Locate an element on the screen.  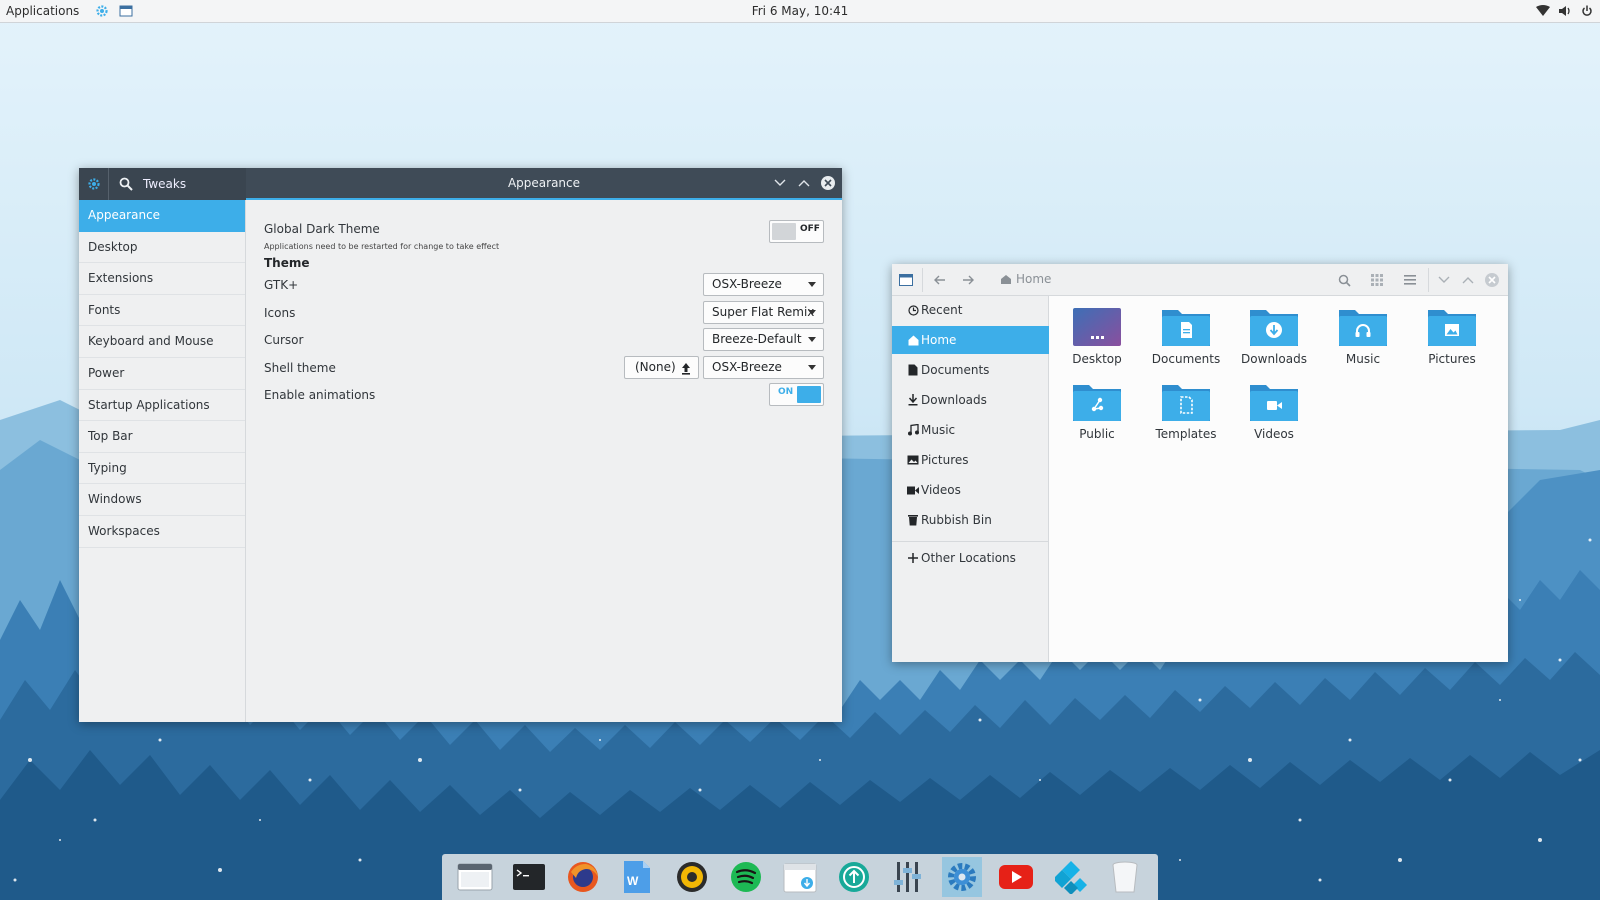
folder-pictures: Pictures is located at coordinates (1452, 336).